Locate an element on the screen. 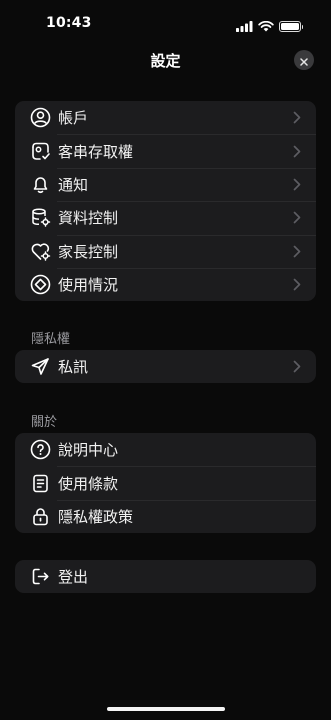  settings-item-label: 通知 is located at coordinates (73, 184).